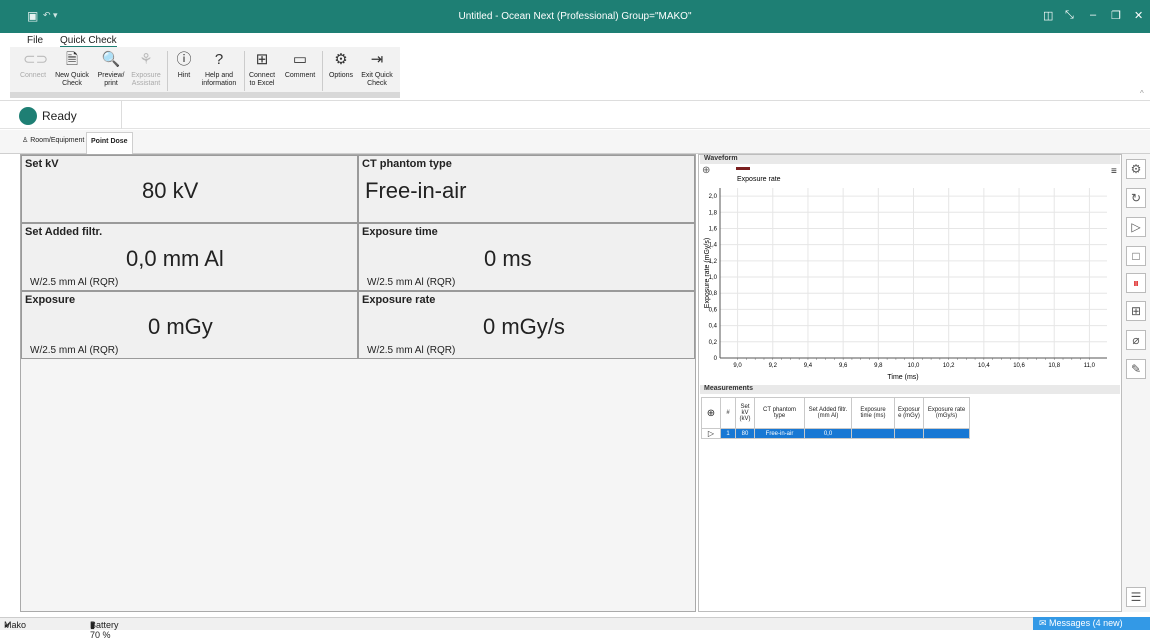 The height and width of the screenshot is (640, 1150). Describe the element at coordinates (262, 69) in the screenshot. I see `connect-excel-button: ⊞ Connect to Excel` at that location.